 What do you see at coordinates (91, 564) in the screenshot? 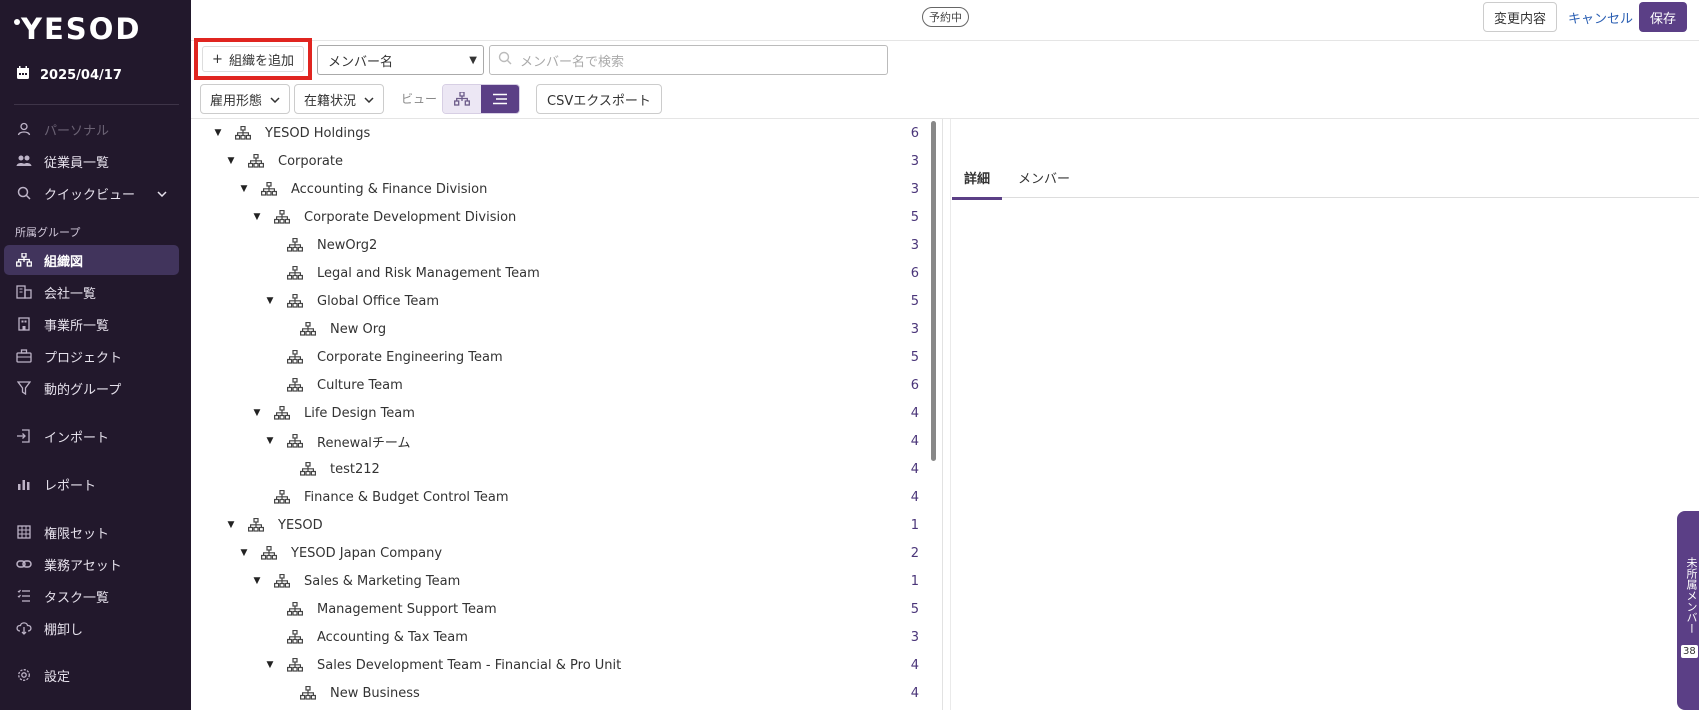
I see `sidebar-item-link: 業務アセット` at bounding box center [91, 564].